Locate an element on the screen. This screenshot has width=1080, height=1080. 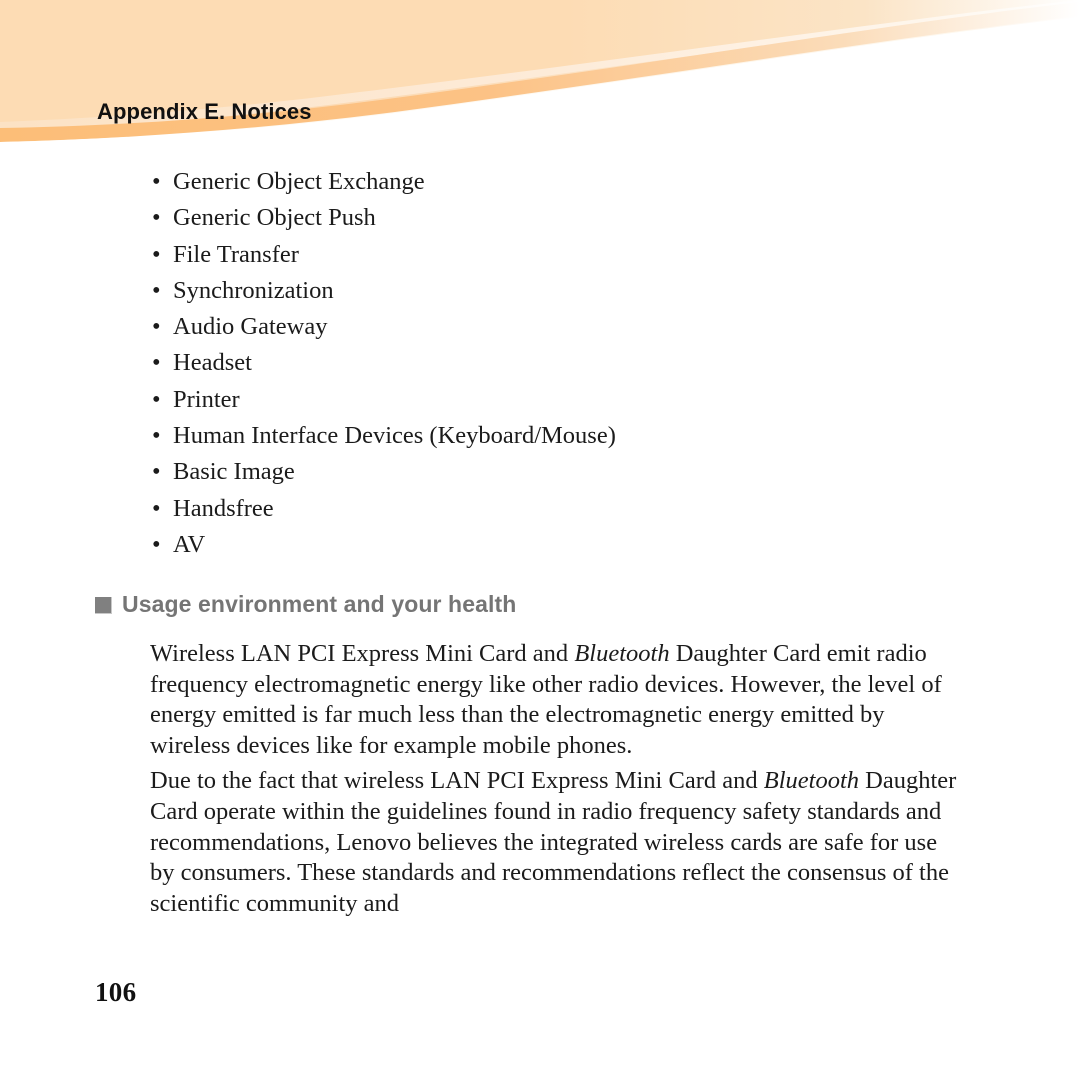
list-item-label: Headset is located at coordinates (212, 363).